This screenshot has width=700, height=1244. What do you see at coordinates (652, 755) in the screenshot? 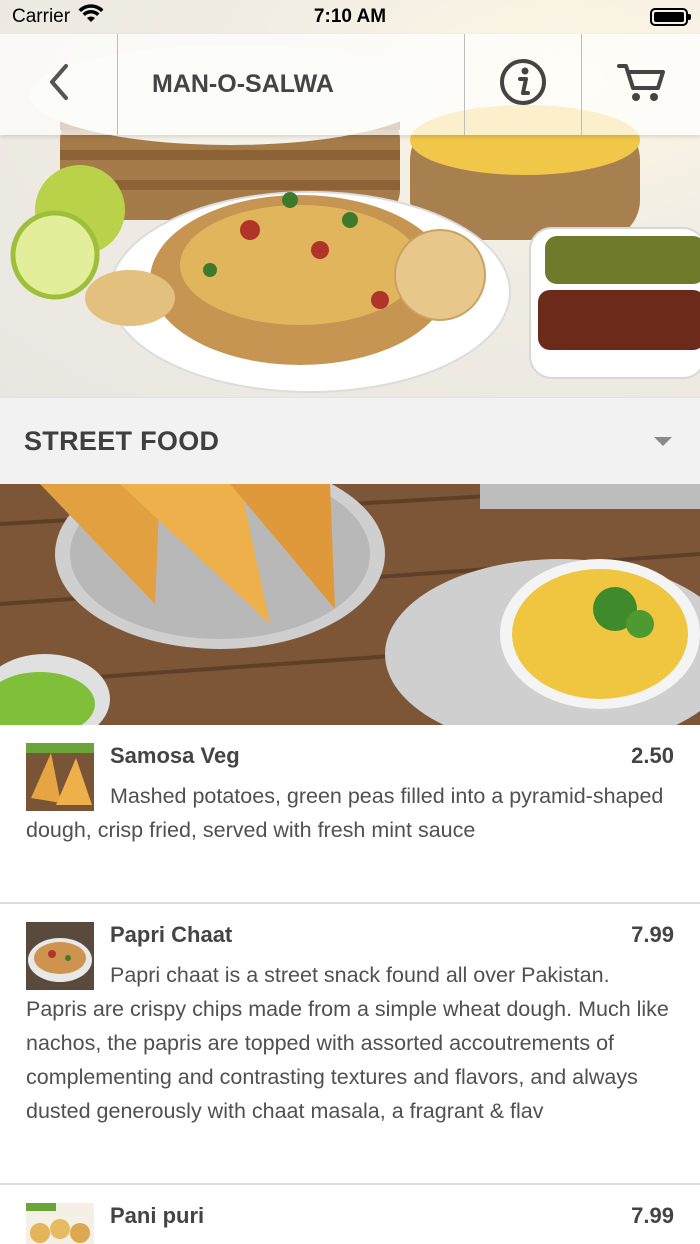
I see `item-price: 2.50` at bounding box center [652, 755].